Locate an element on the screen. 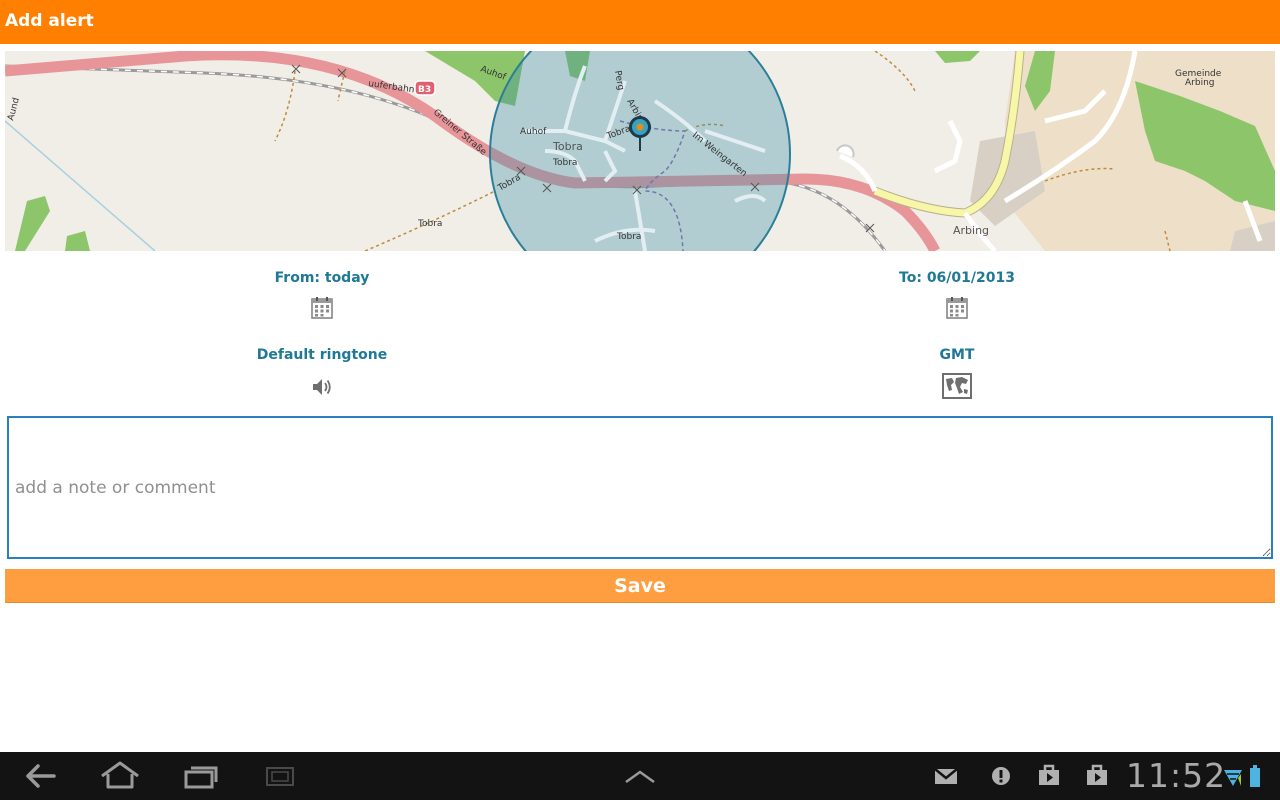 Image resolution: width=1280 pixels, height=800 pixels. to-date-option: To: 06/01/2013 is located at coordinates (957, 294).